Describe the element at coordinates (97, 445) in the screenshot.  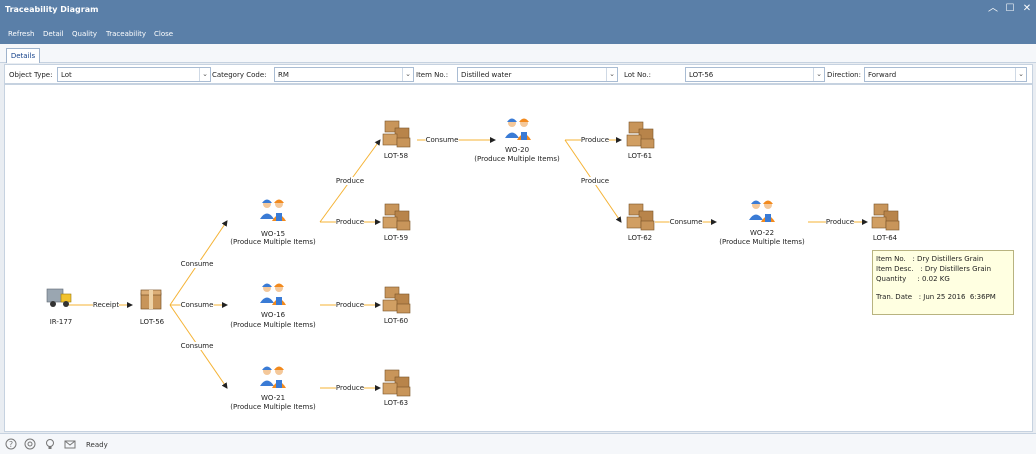
I see `status-text: Ready` at that location.